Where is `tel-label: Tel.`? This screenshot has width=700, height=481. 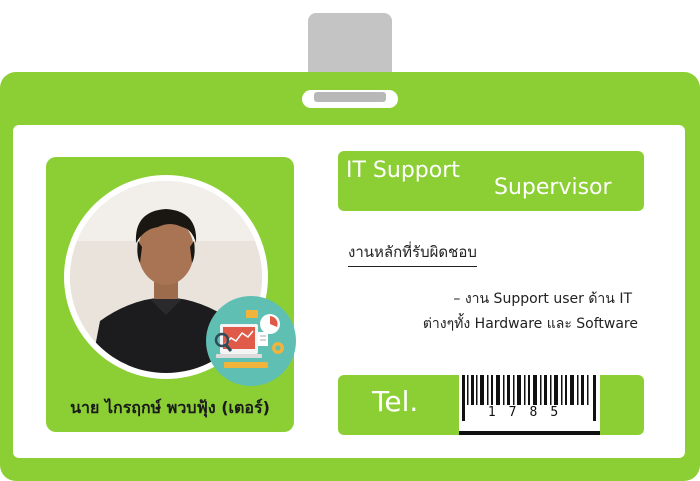
tel-label: Tel. is located at coordinates (395, 401).